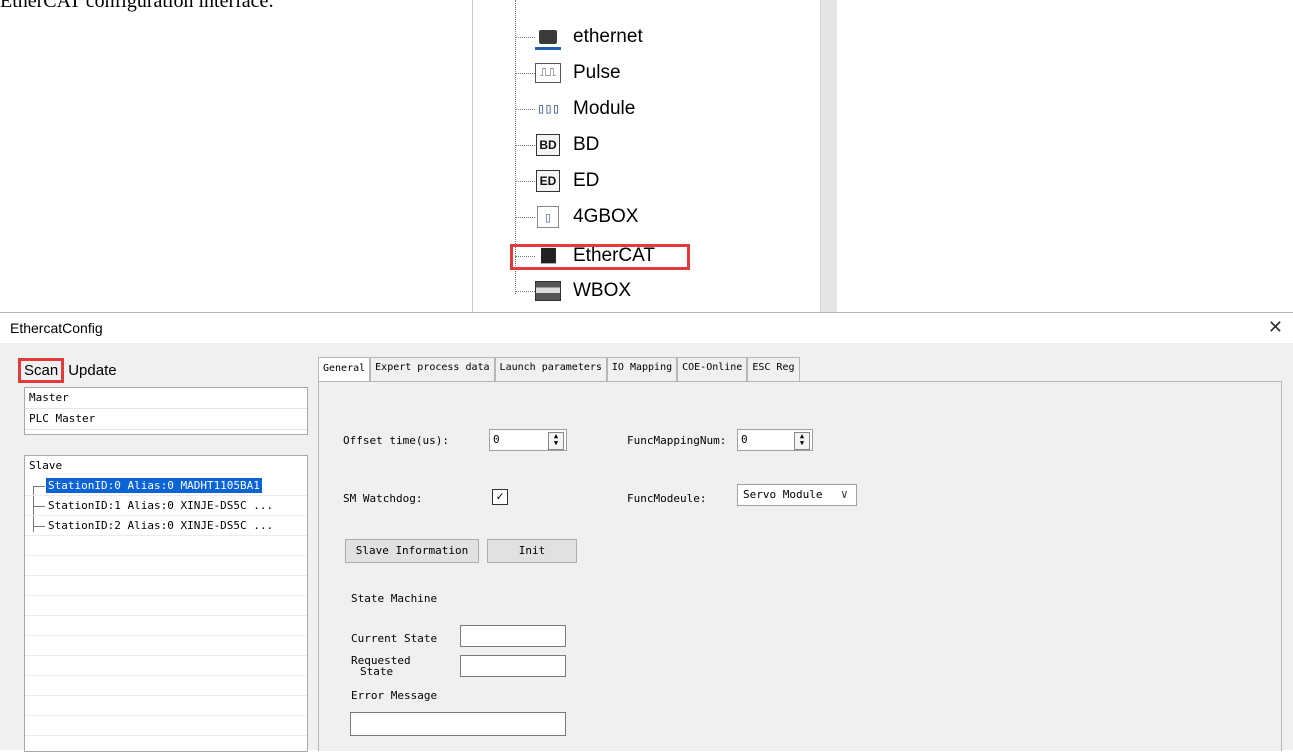 This screenshot has width=1293, height=752. I want to click on tree-item-label: WBOX, so click(602, 290).